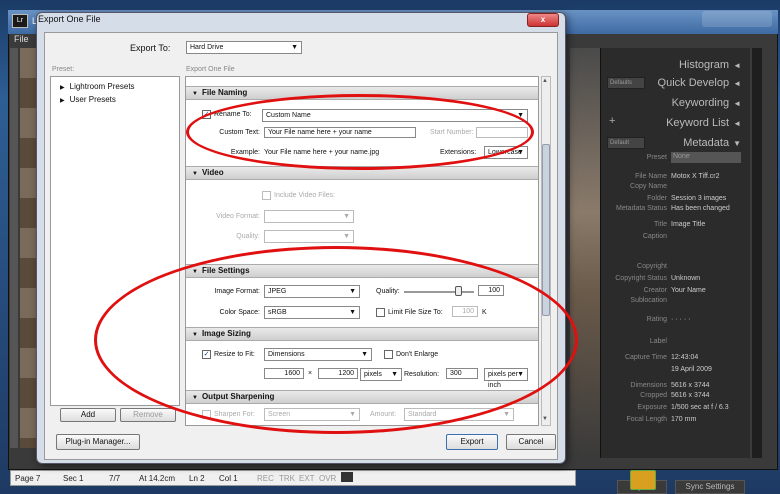 Image resolution: width=780 pixels, height=494 pixels. What do you see at coordinates (462, 373) in the screenshot?
I see `resolution-input: 300` at bounding box center [462, 373].